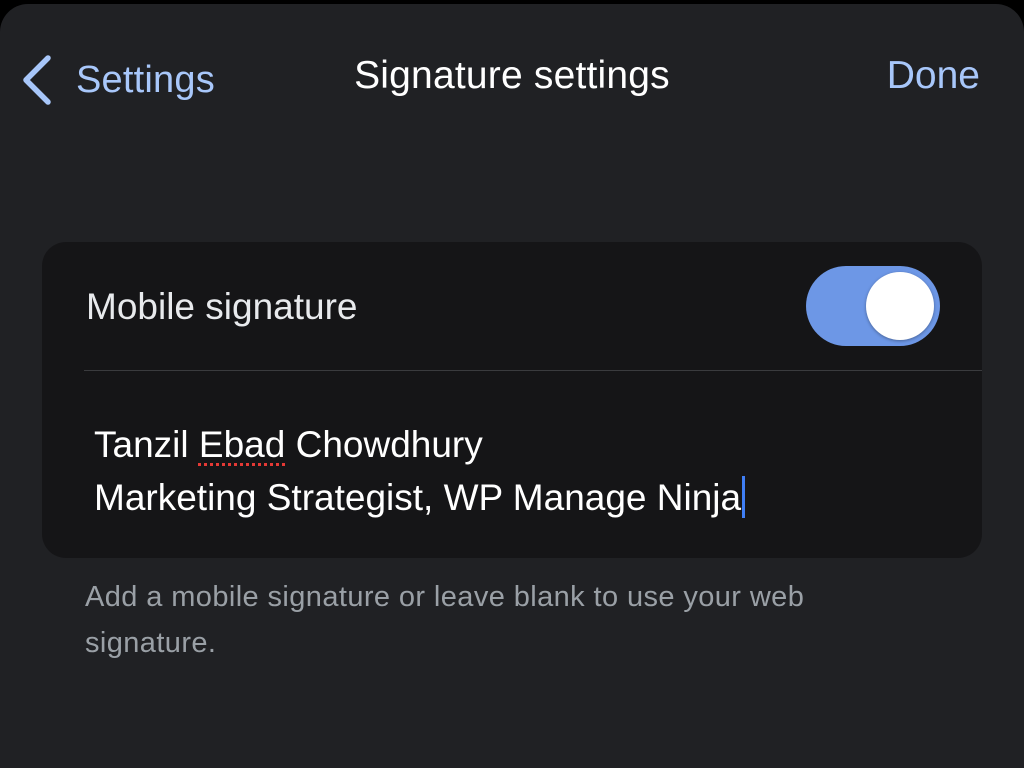 Image resolution: width=1024 pixels, height=768 pixels. I want to click on signature-last-name: Chowdhury, so click(389, 444).